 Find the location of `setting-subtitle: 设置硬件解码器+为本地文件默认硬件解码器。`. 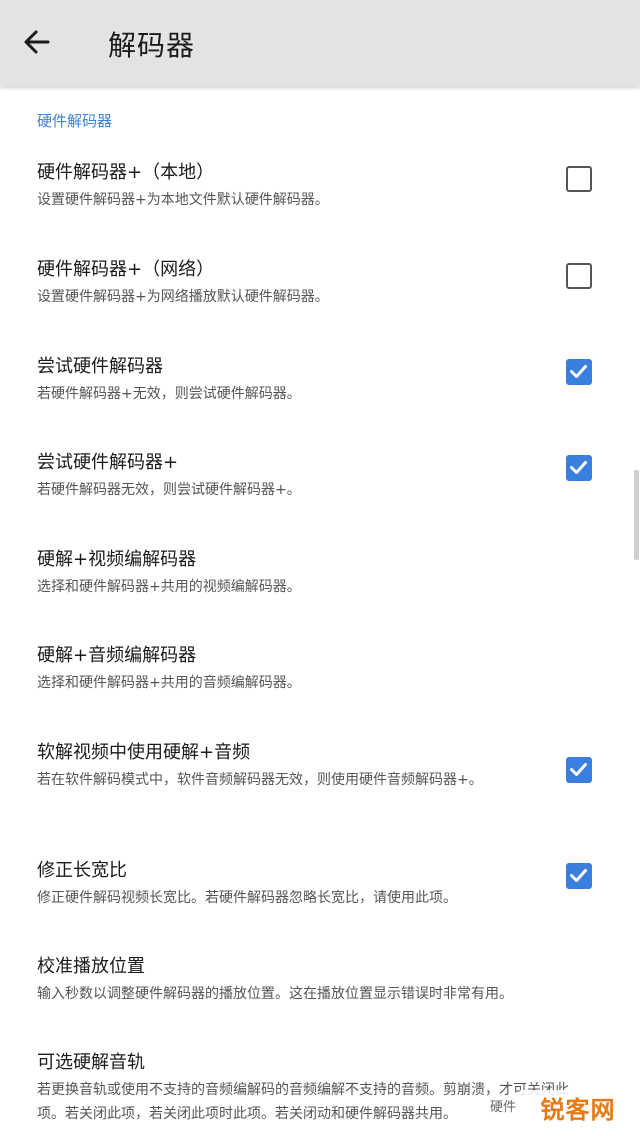

setting-subtitle: 设置硬件解码器+为本地文件默认硬件解码器。 is located at coordinates (183, 200).